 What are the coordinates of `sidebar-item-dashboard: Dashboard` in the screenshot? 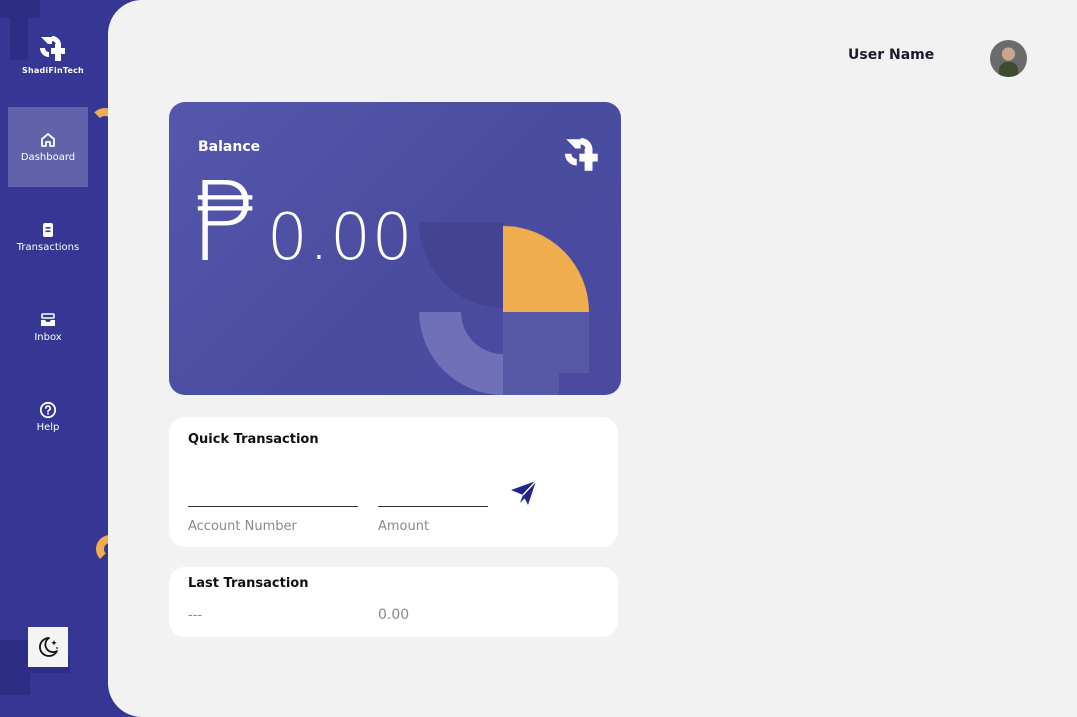 It's located at (48, 147).